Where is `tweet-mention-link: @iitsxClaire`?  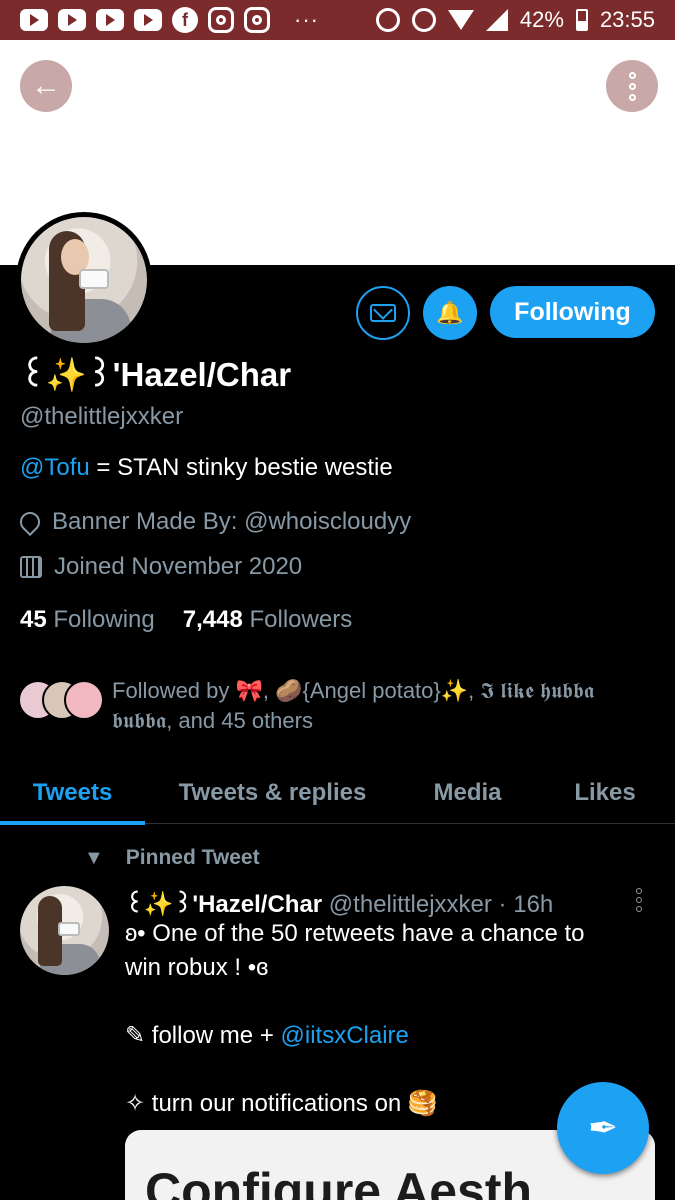 tweet-mention-link: @iitsxClaire is located at coordinates (345, 1035).